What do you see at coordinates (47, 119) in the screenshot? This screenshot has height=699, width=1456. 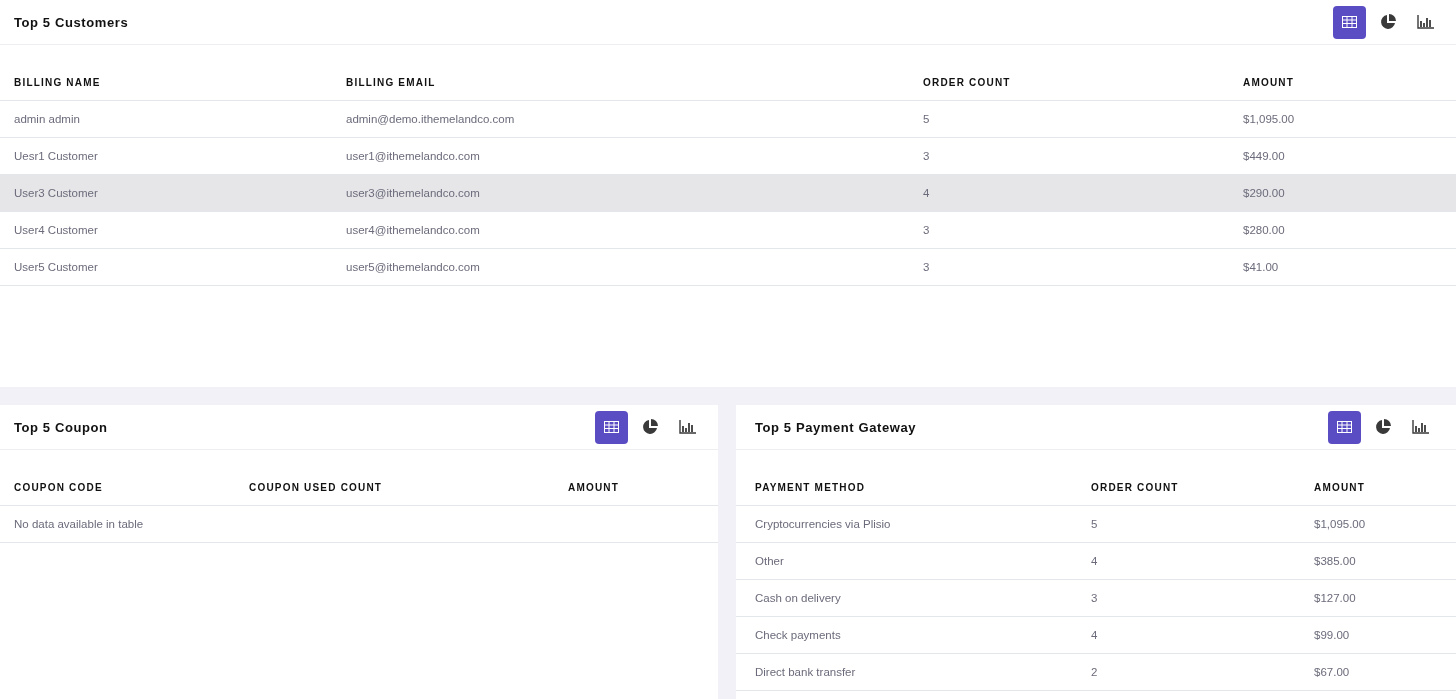 I see `table-cell-text: admin admin` at bounding box center [47, 119].